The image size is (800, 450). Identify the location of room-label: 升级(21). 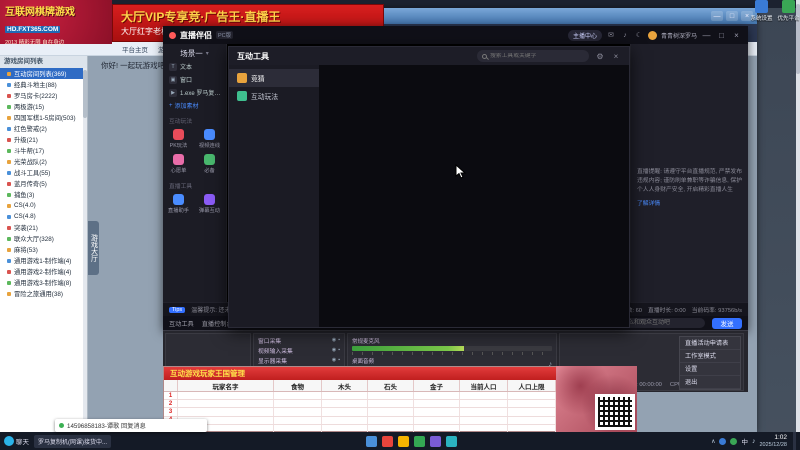
(26, 140).